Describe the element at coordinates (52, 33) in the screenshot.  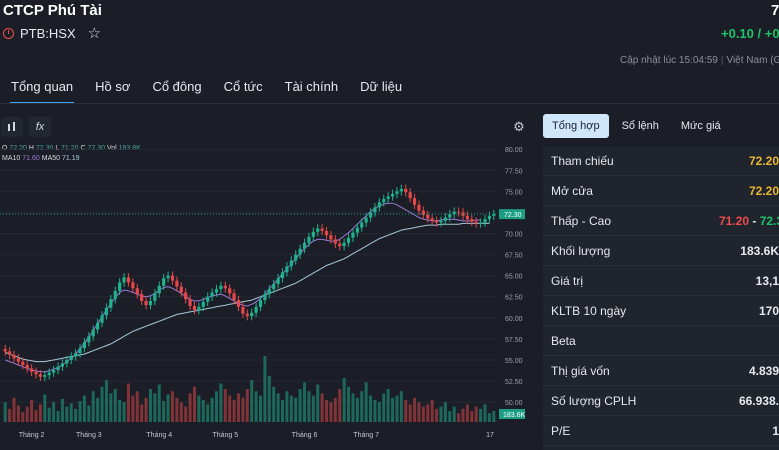
I see `ticker-row: PTB:HSX ☆` at that location.